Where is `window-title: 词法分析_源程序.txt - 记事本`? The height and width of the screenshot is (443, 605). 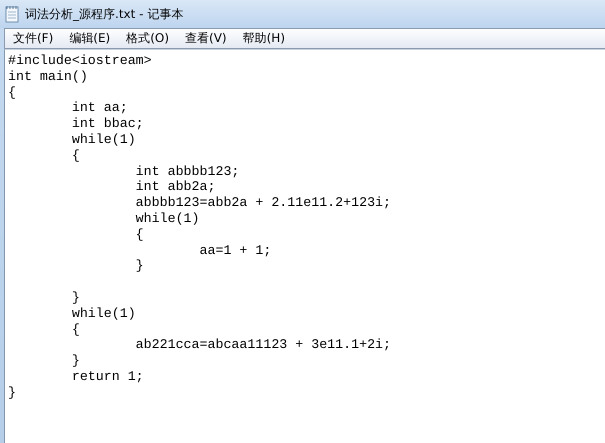 window-title: 词法分析_源程序.txt - 记事本 is located at coordinates (104, 14).